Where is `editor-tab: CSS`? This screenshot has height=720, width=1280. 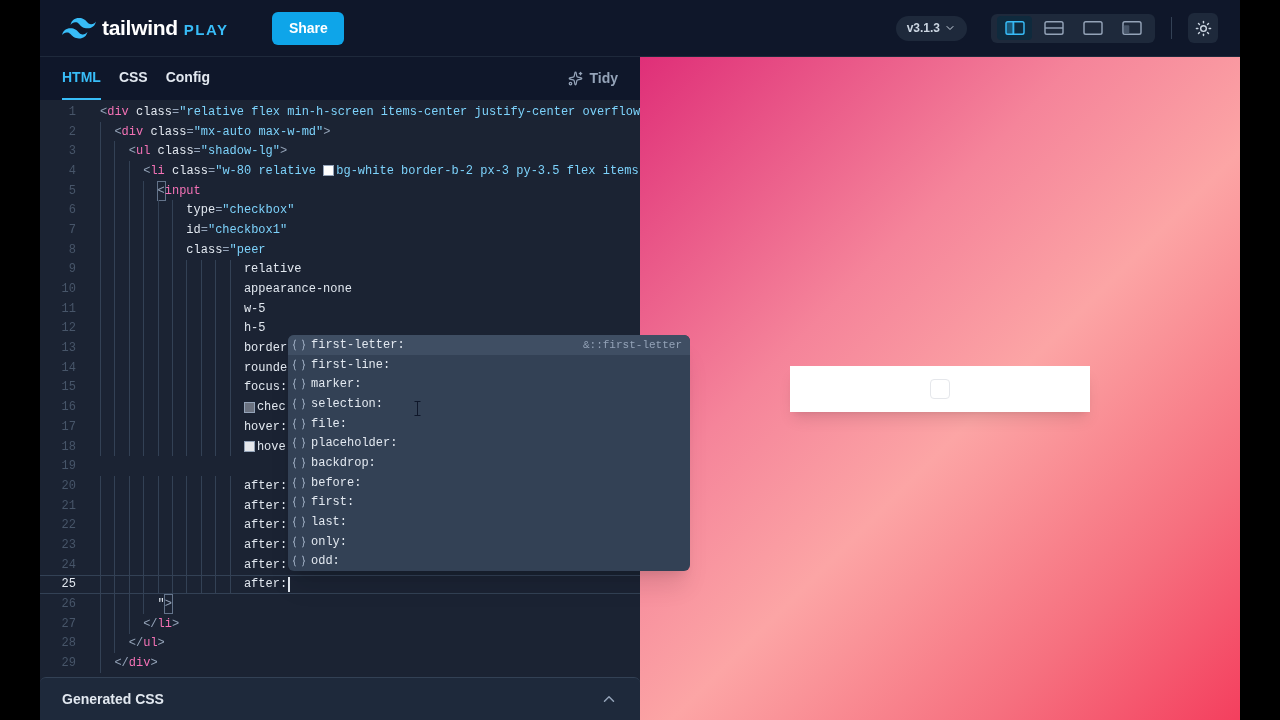 editor-tab: CSS is located at coordinates (133, 78).